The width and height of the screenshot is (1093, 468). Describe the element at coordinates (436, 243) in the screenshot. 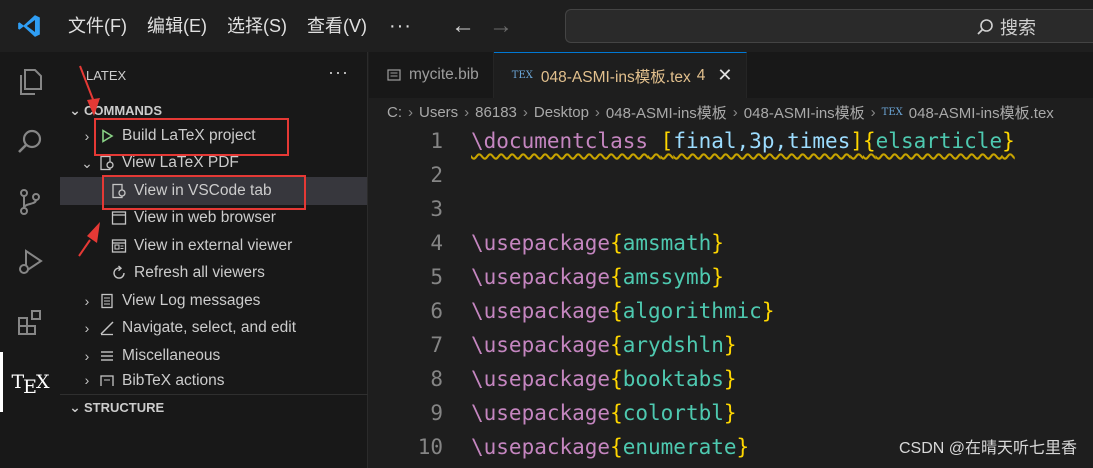

I see `line-number: 4` at that location.